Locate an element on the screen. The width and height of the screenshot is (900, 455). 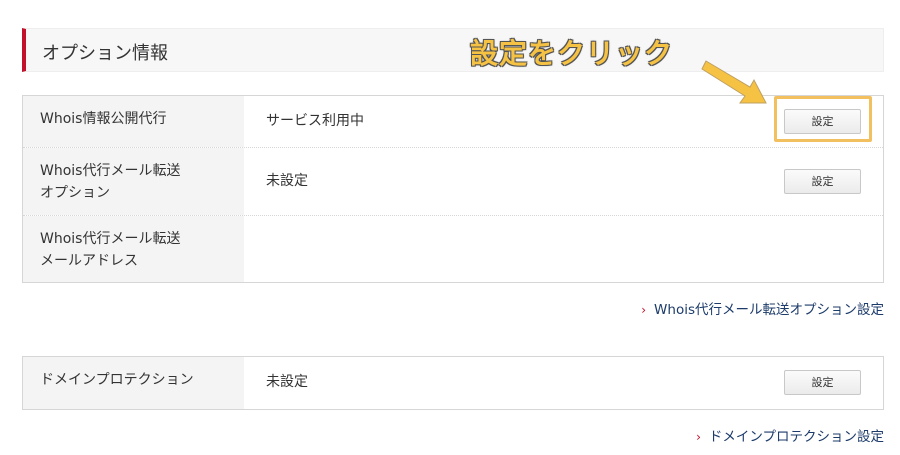
section-title: オプション情報 is located at coordinates (105, 53).